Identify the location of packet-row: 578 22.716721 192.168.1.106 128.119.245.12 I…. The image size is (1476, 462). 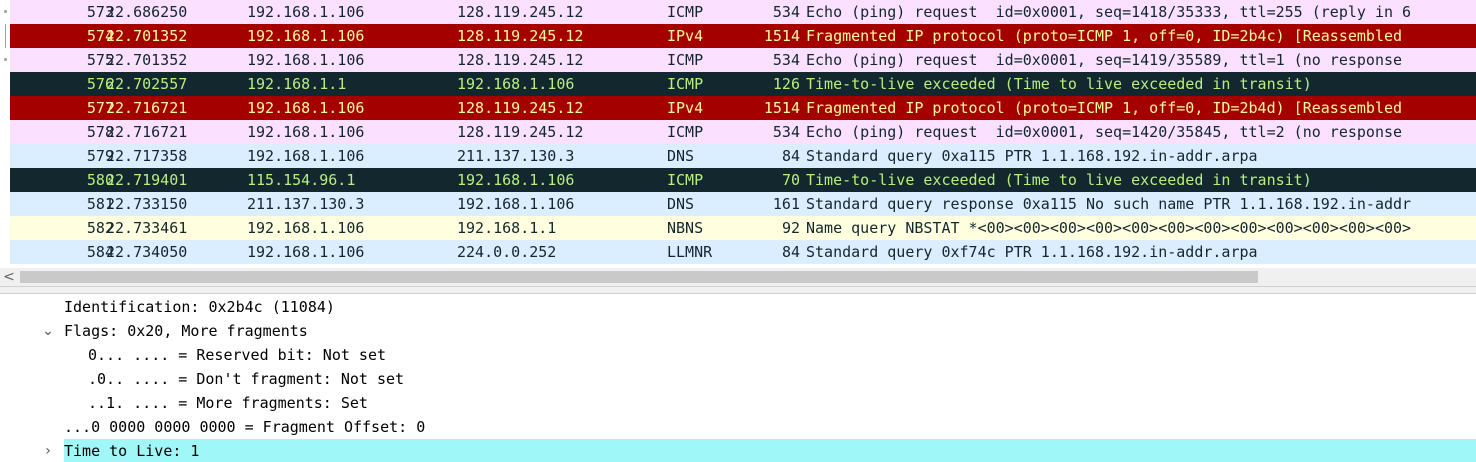
(738, 132).